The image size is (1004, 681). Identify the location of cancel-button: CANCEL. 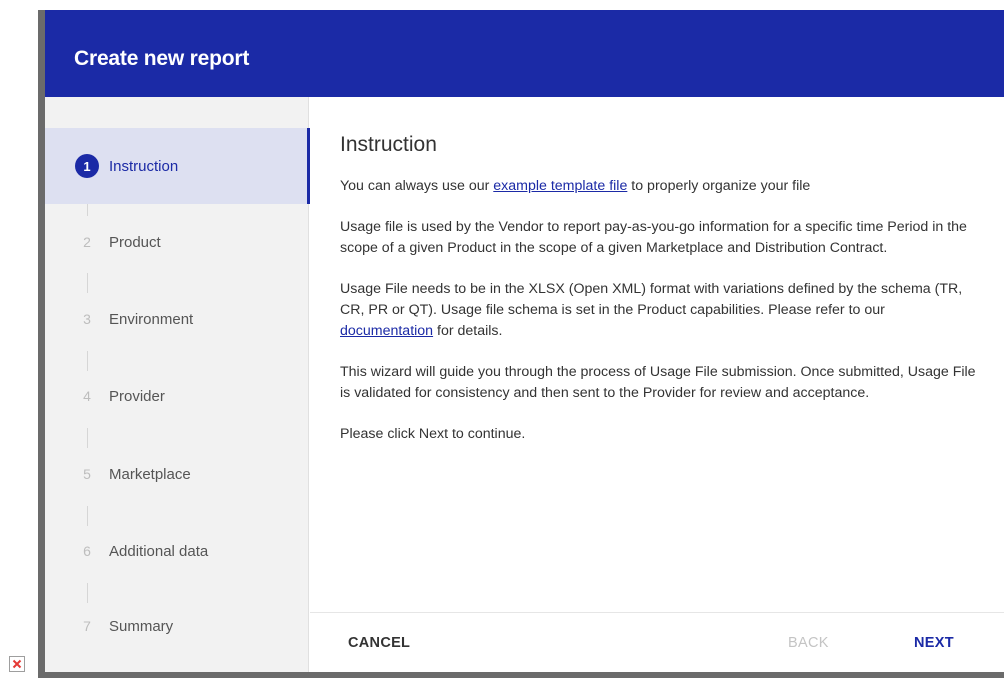
(379, 643).